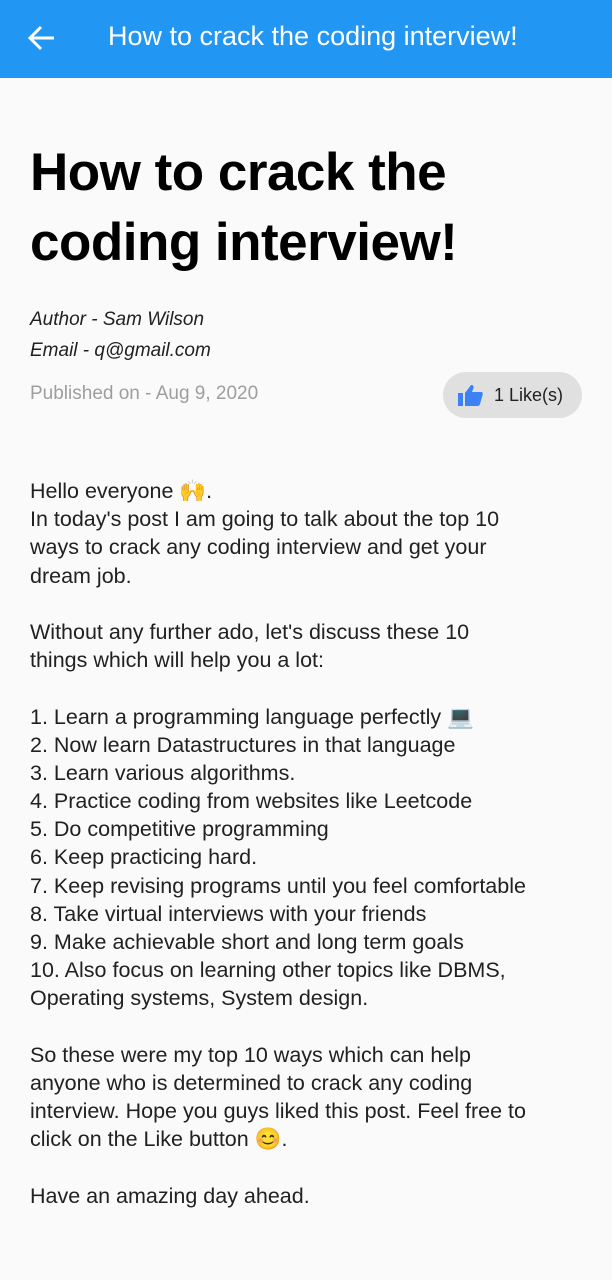 The image size is (612, 1280). What do you see at coordinates (81, 575) in the screenshot?
I see `post-body-line: dream job.` at bounding box center [81, 575].